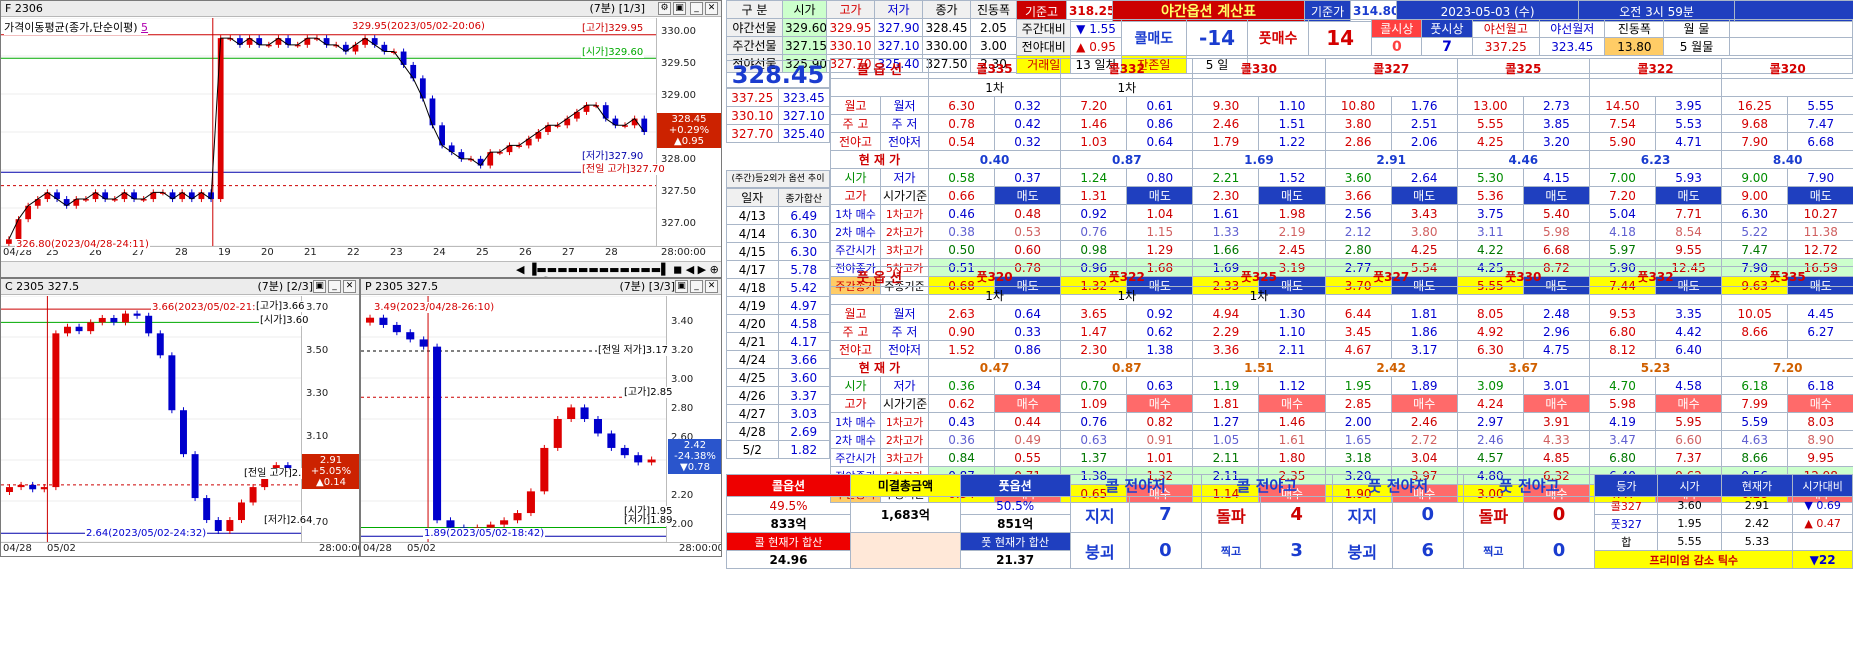  What do you see at coordinates (855, 349) in the screenshot?
I see `cell: 전야고` at bounding box center [855, 349].